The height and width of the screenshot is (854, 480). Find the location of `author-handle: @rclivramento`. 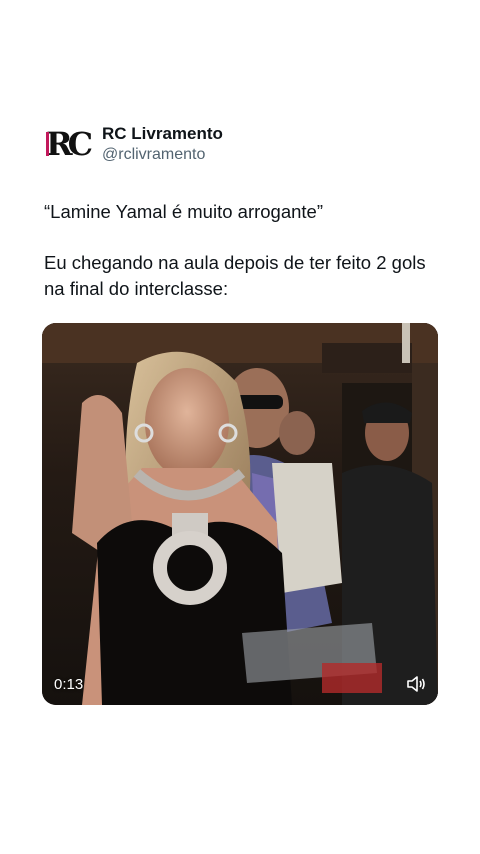

author-handle: @rclivramento is located at coordinates (153, 155).